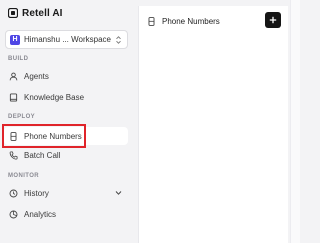 This screenshot has width=320, height=243. Describe the element at coordinates (13, 13) in the screenshot. I see `retell-logo-icon` at that location.